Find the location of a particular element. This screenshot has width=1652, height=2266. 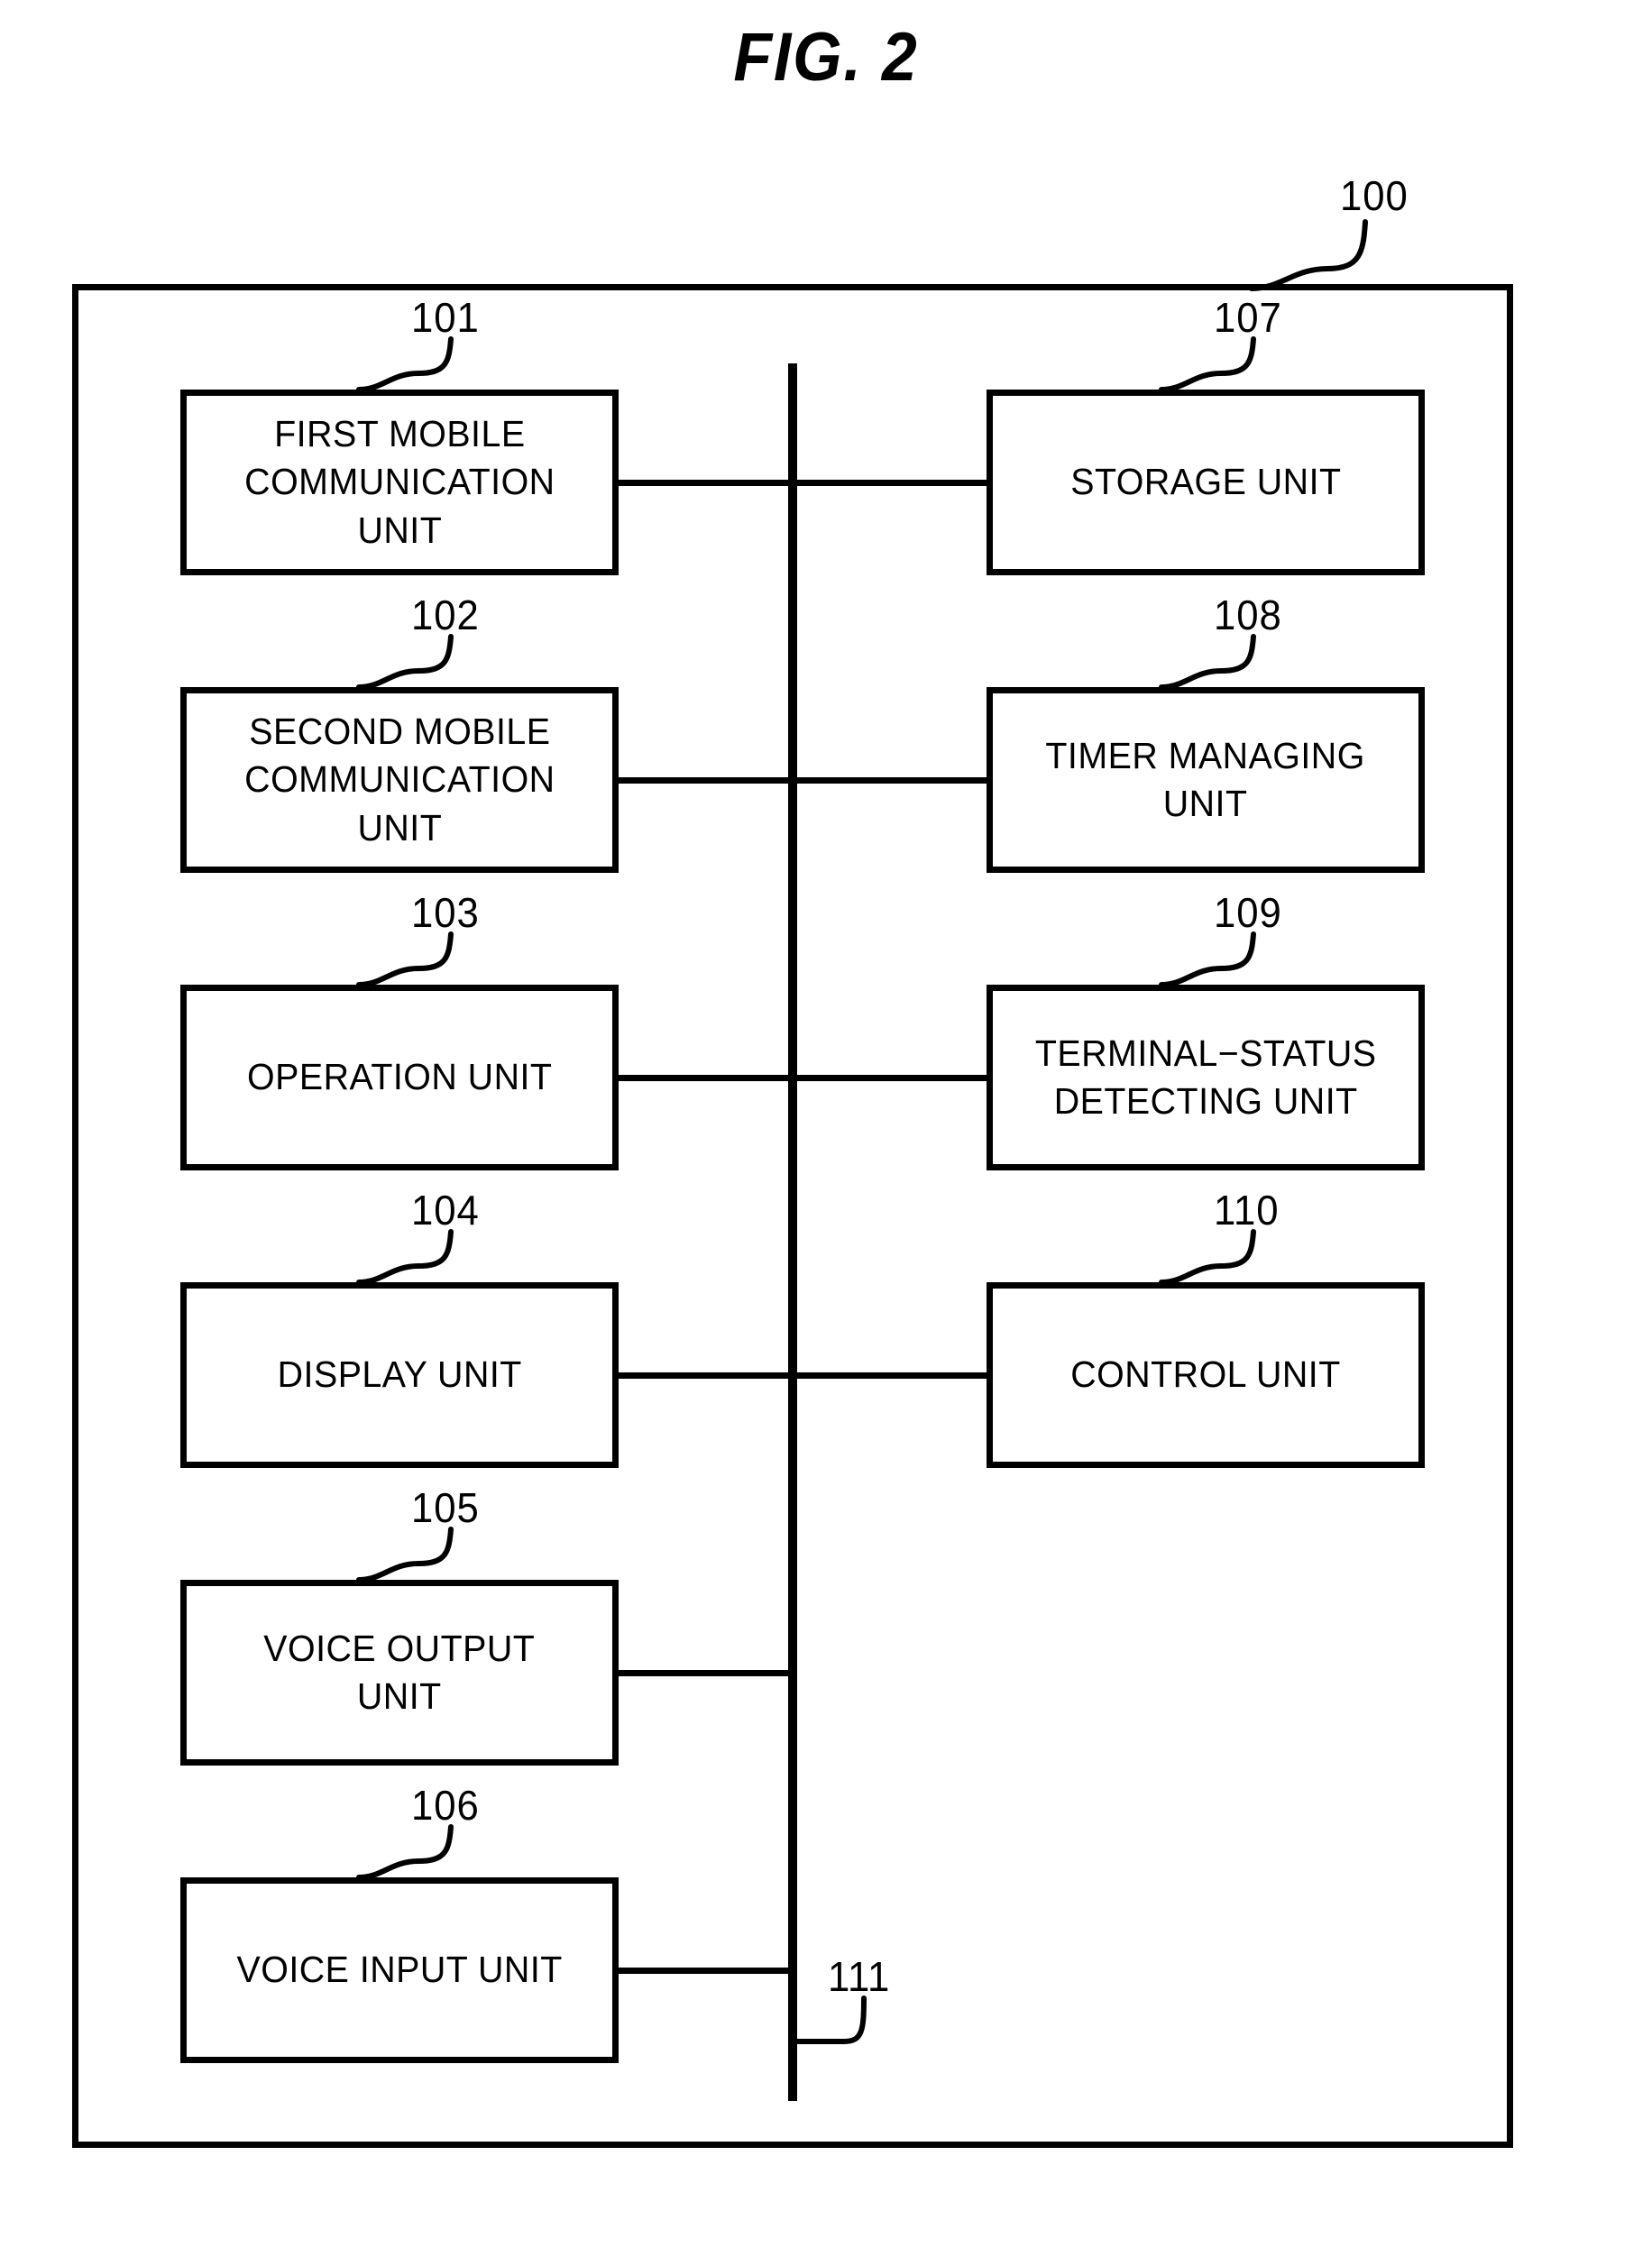

ref-number-104: 104 is located at coordinates (446, 1210).